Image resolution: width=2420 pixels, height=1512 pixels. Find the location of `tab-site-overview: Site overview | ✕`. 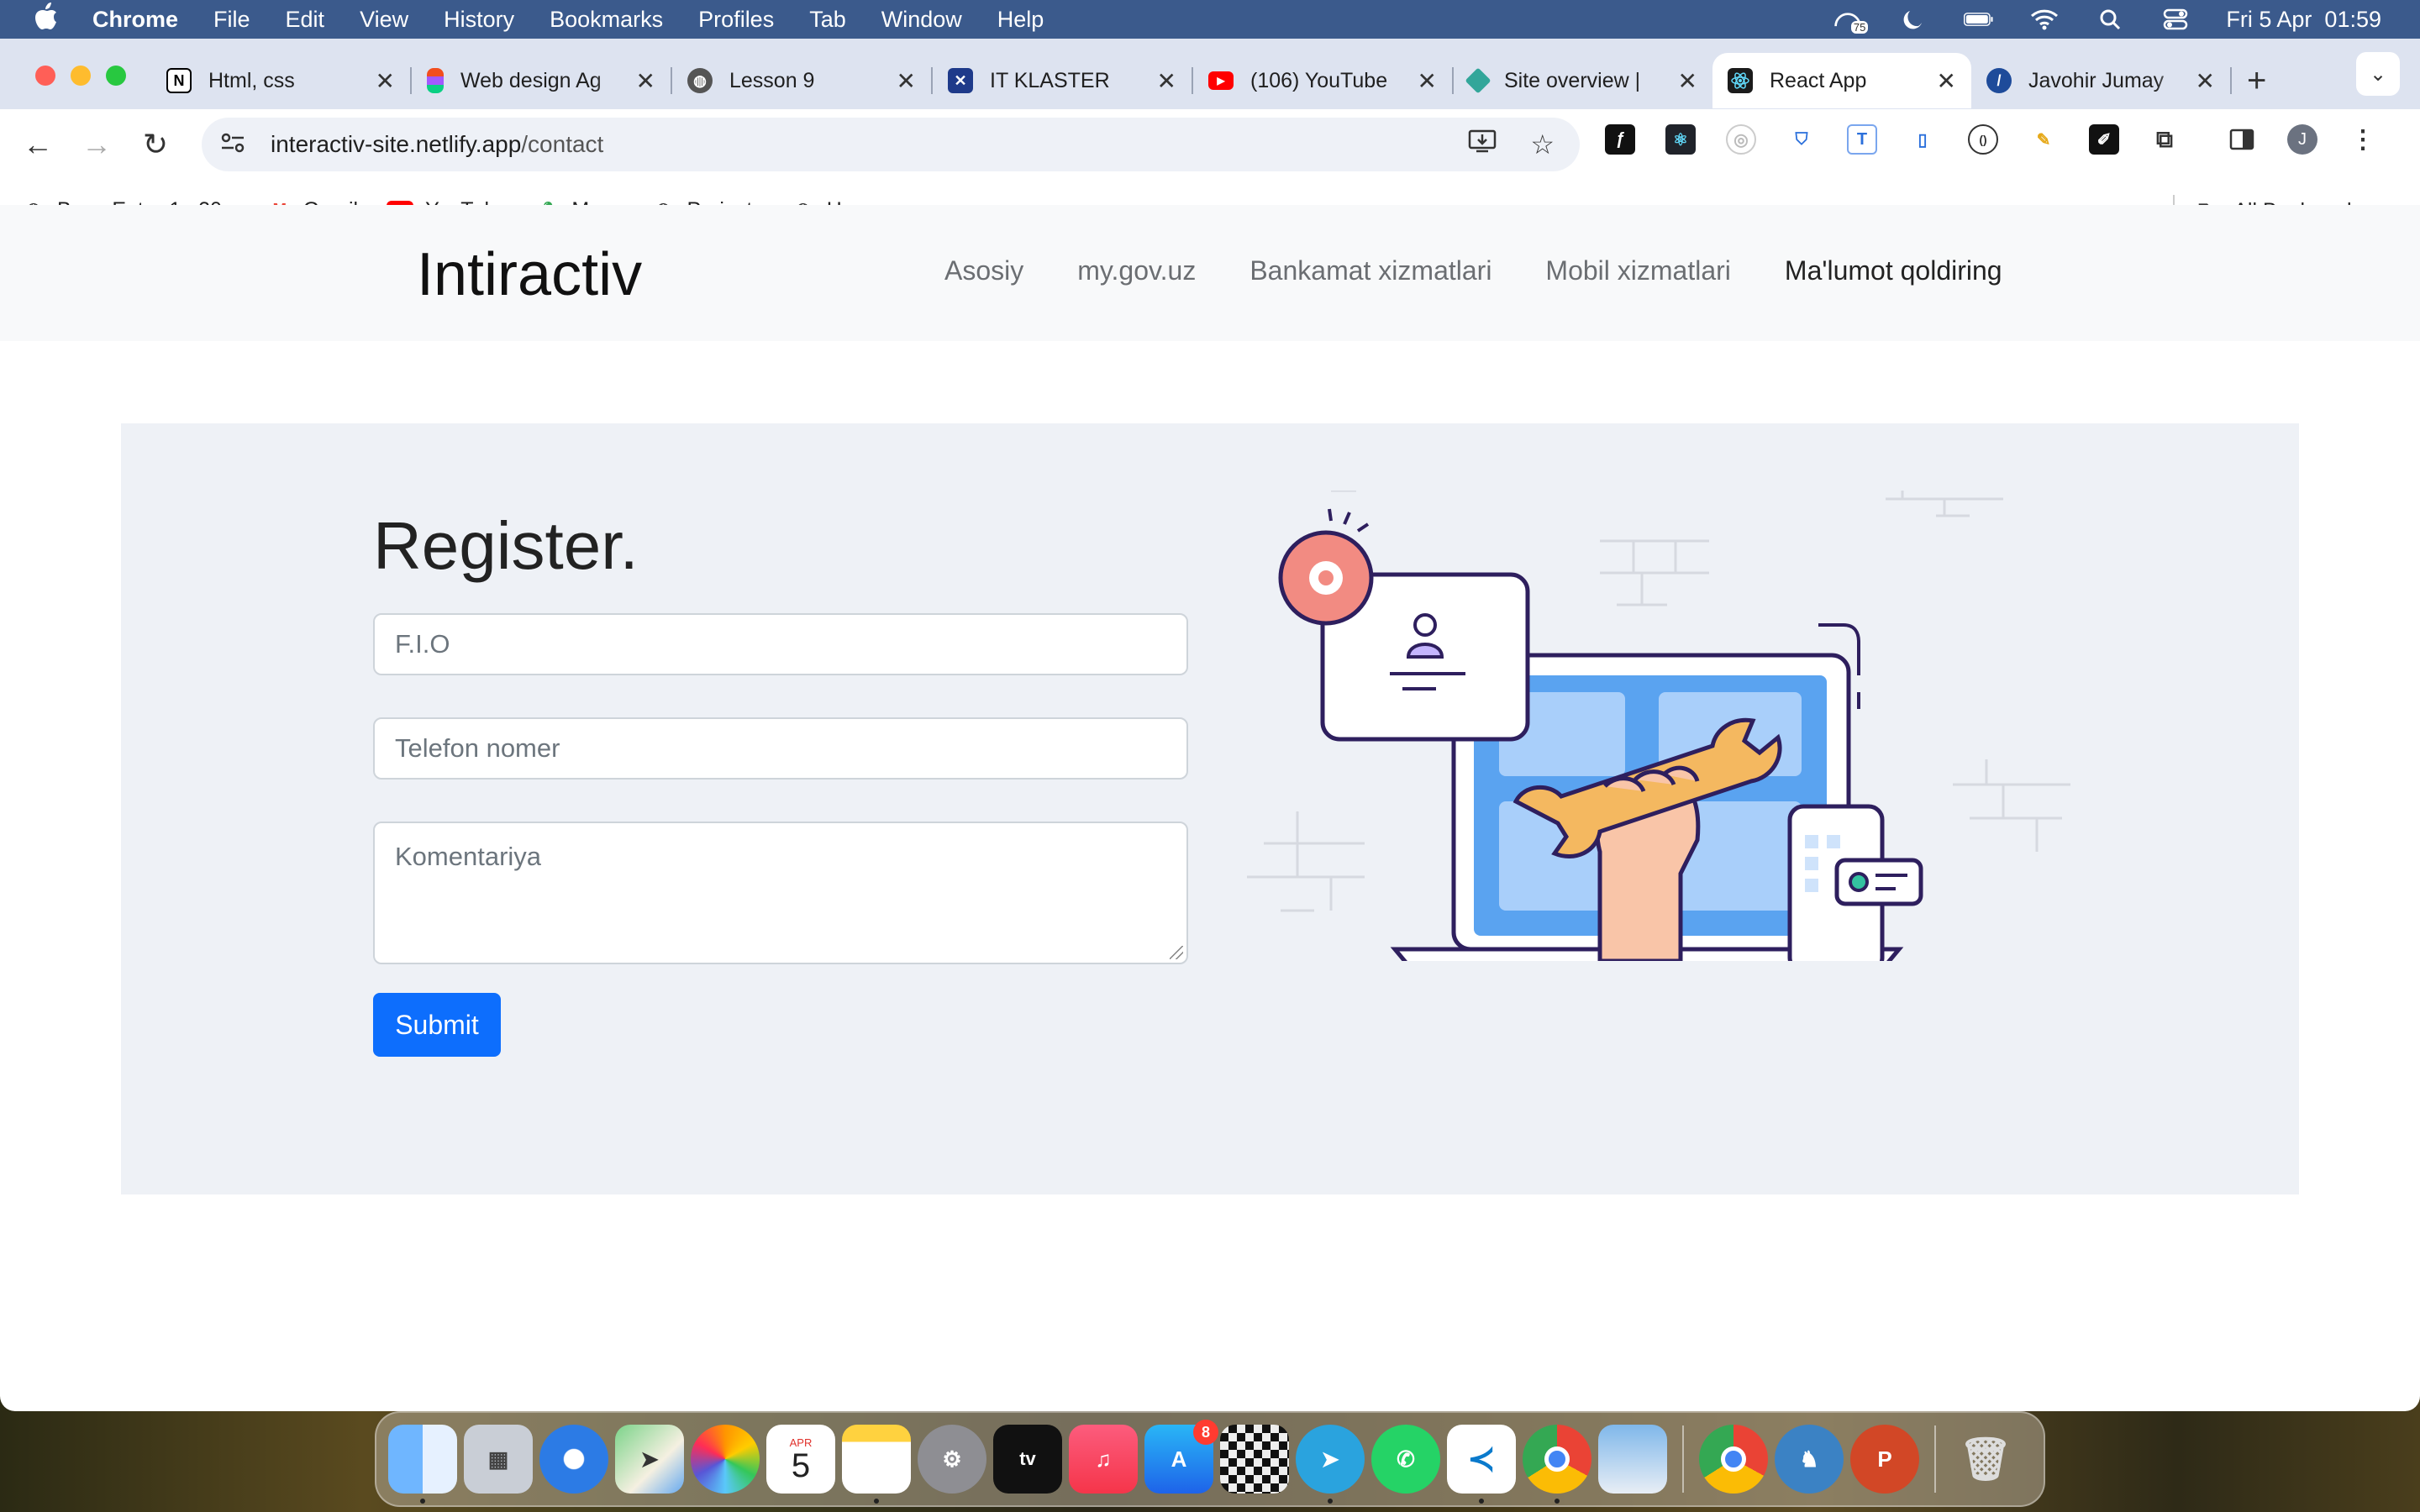

tab-site-overview: Site overview | ✕ is located at coordinates (1583, 80).